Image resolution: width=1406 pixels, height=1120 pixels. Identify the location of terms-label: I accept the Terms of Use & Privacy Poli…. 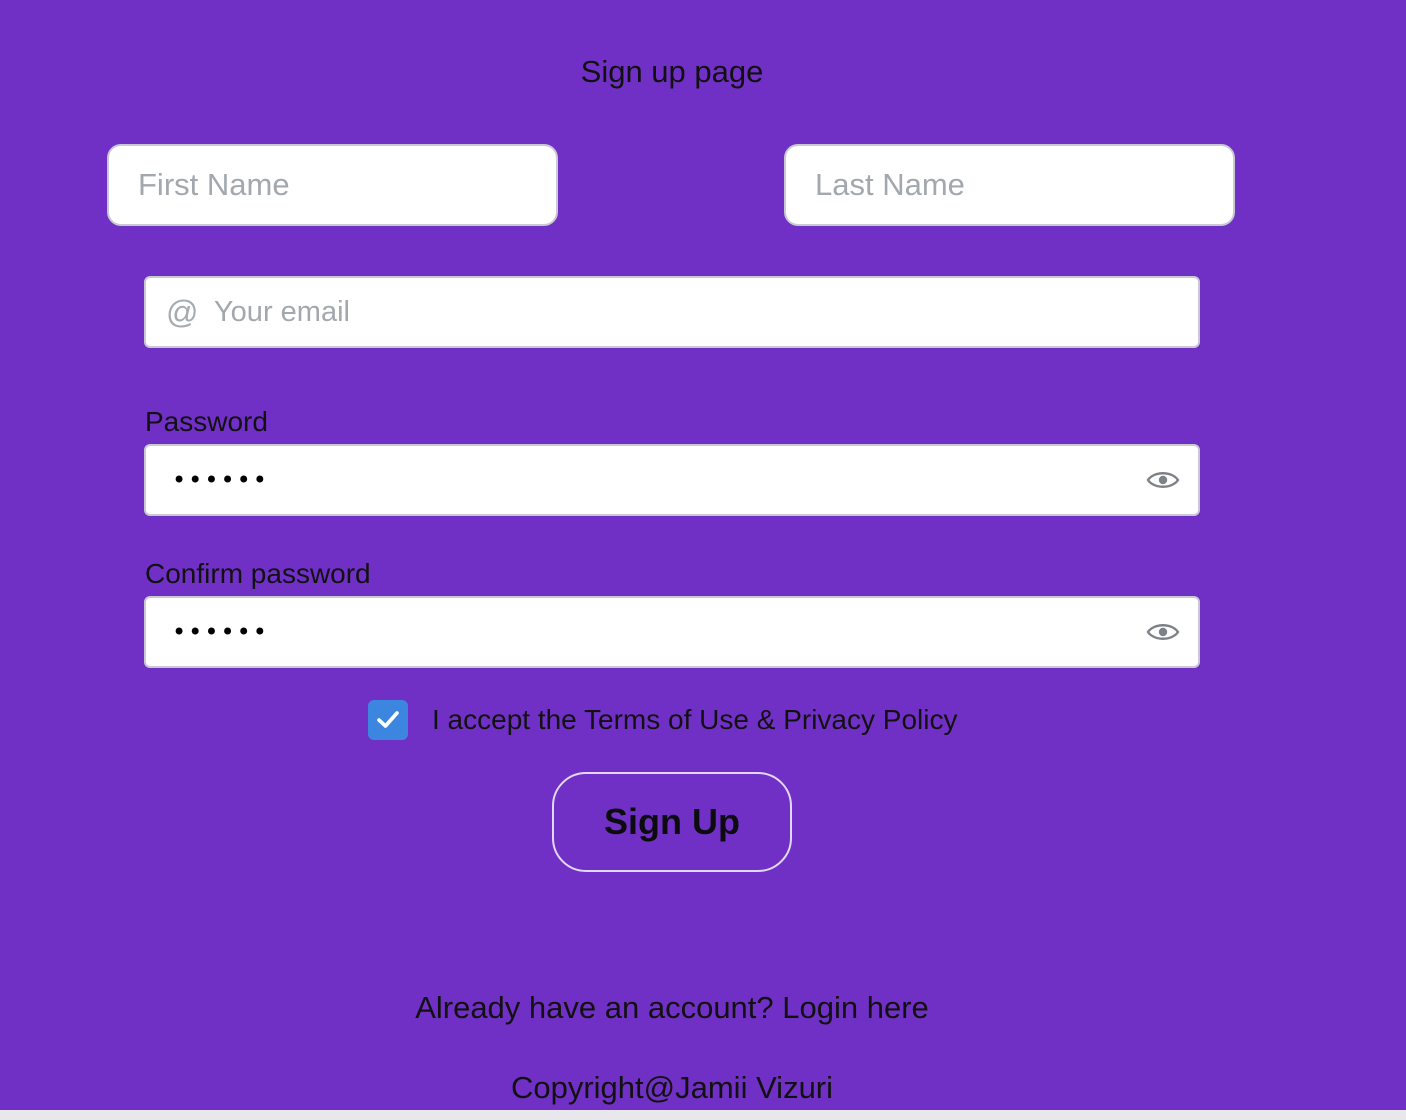
(695, 719).